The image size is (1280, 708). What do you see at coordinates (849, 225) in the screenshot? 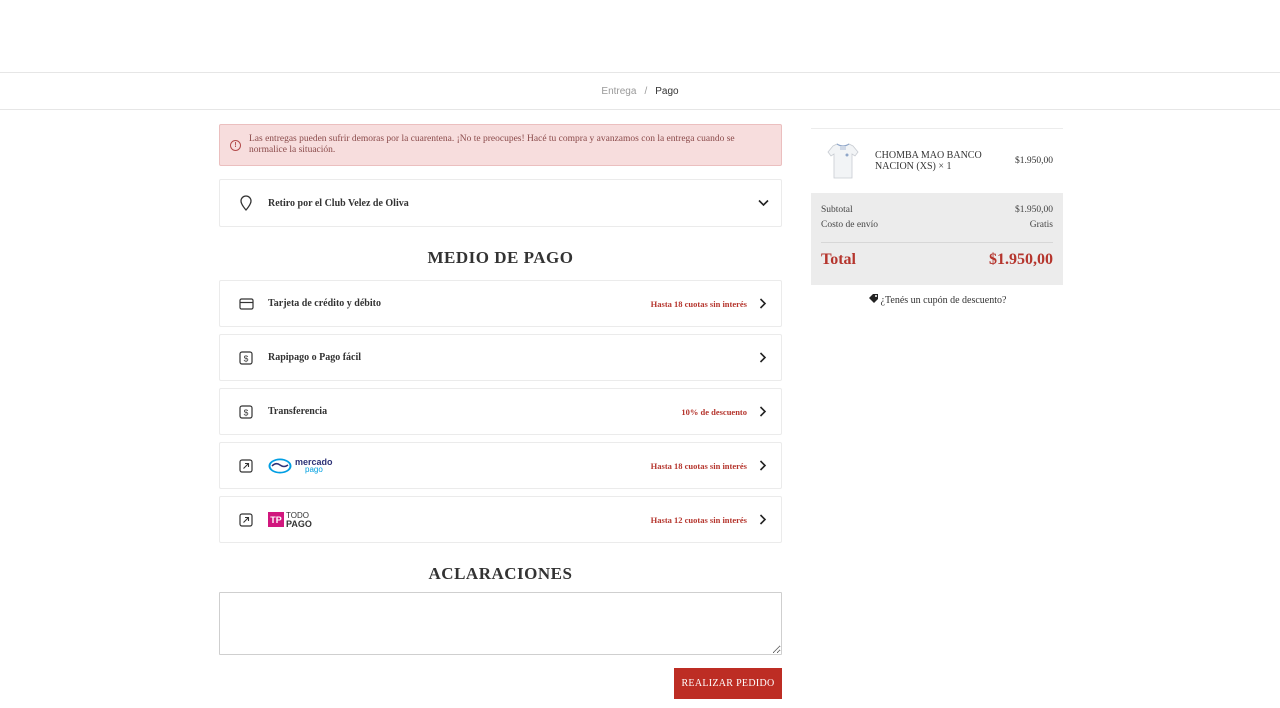
I see `shipping-cost-label: Costo de envío` at bounding box center [849, 225].